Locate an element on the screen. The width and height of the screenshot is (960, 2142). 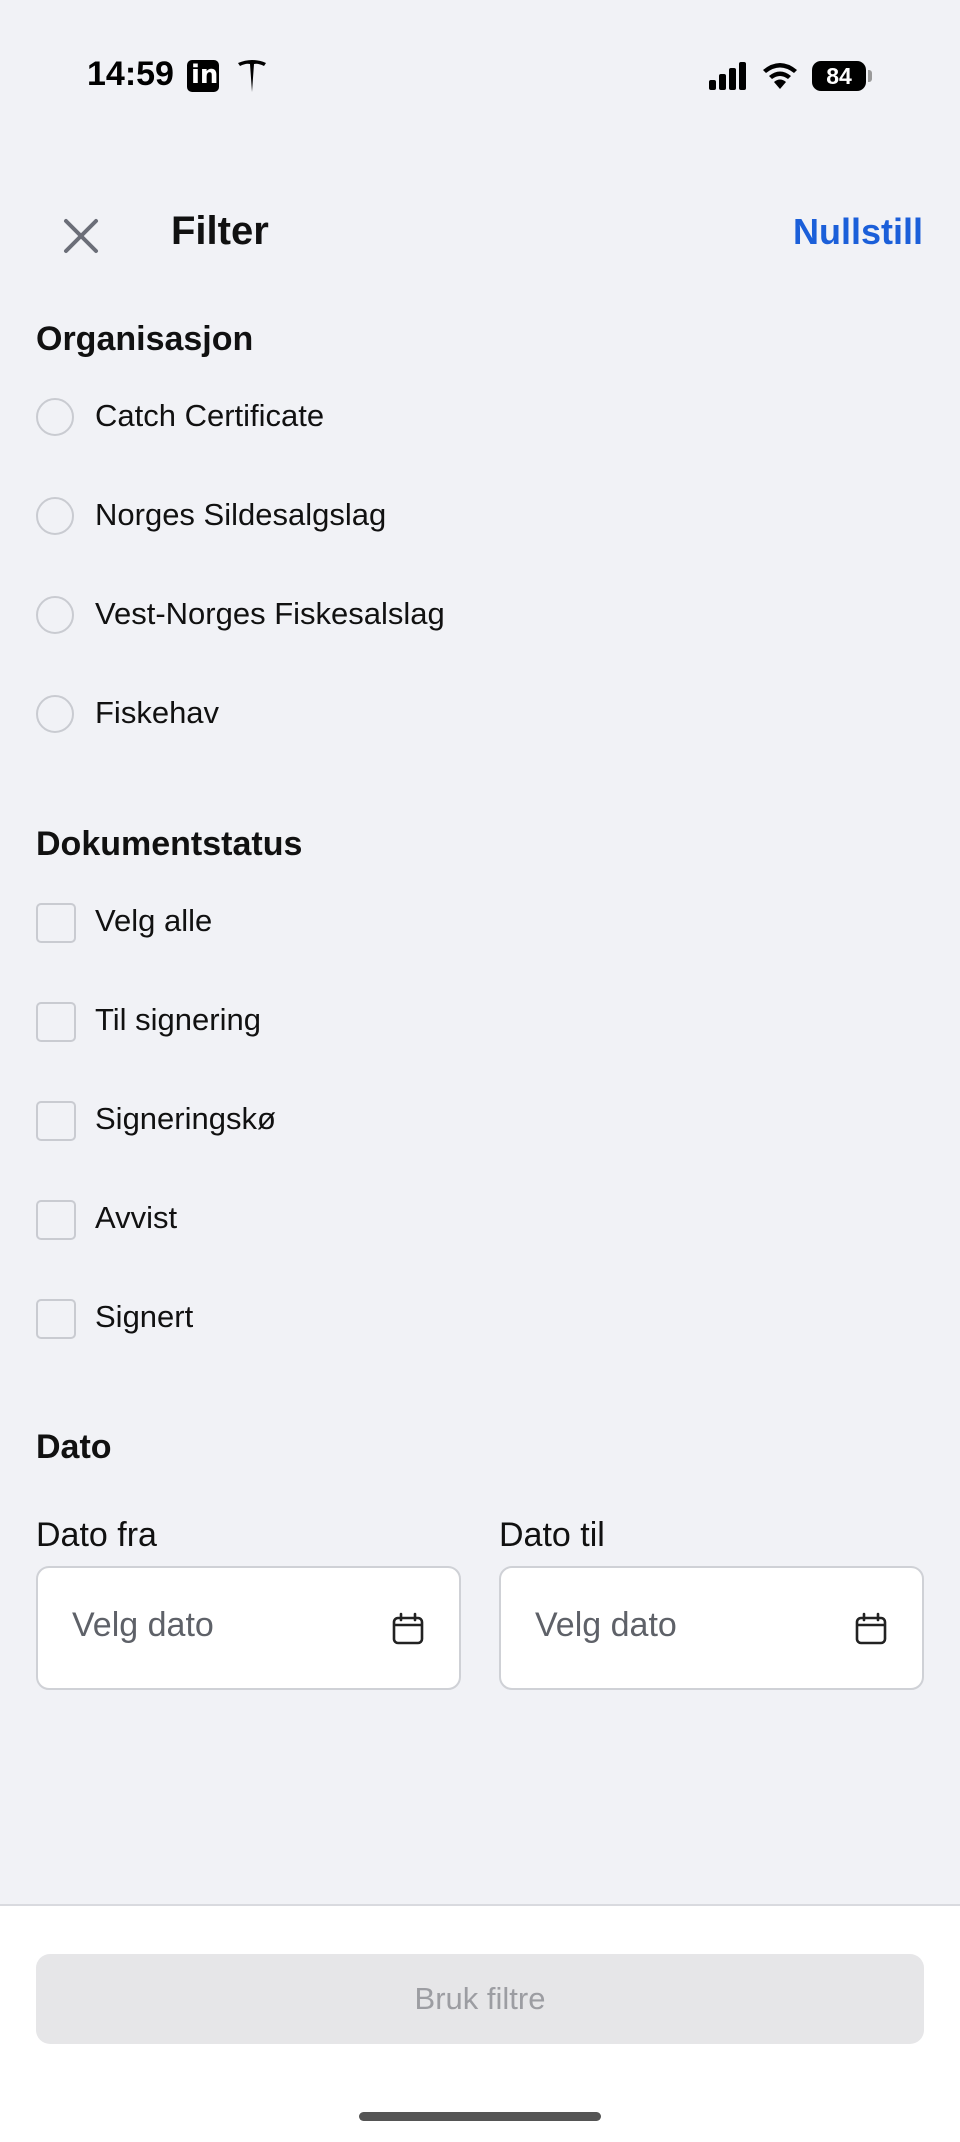
option-label: Vest-Norges Fiskesalslag is located at coordinates (270, 613).